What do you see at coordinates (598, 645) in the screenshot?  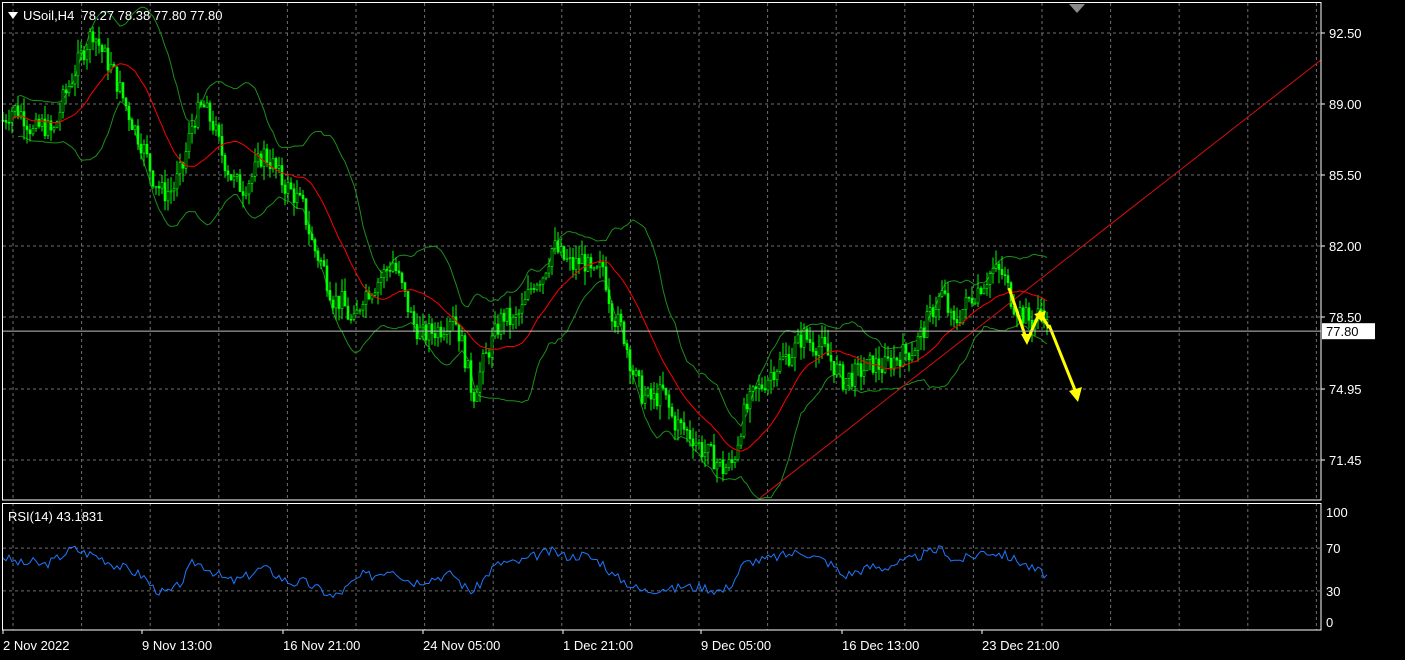 I see `time-tick-label: 1 Dec 21:00` at bounding box center [598, 645].